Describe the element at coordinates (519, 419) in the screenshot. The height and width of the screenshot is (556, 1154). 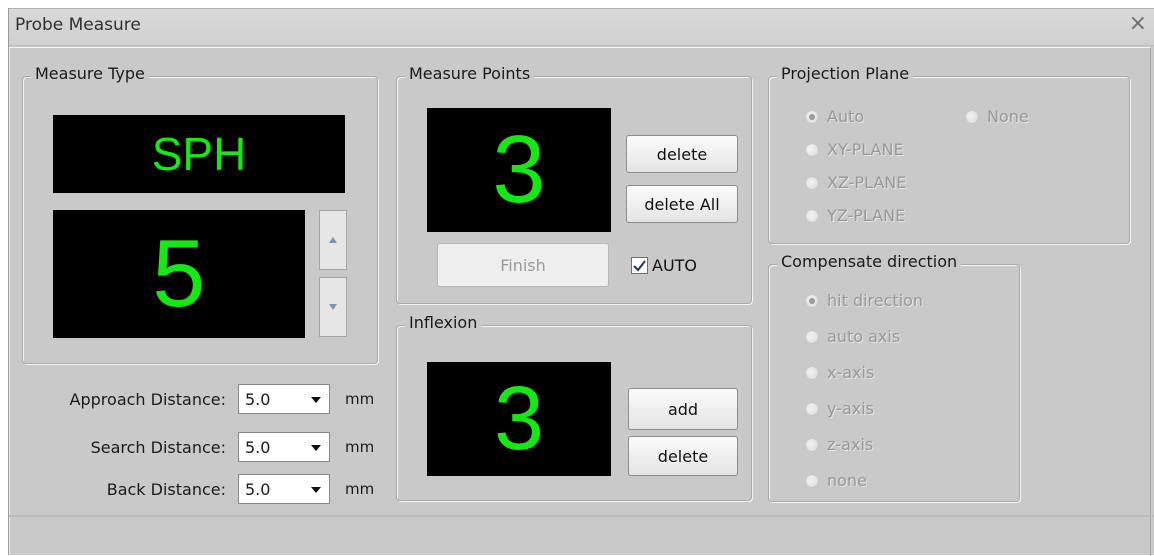
I see `inflexion-display: 3` at that location.